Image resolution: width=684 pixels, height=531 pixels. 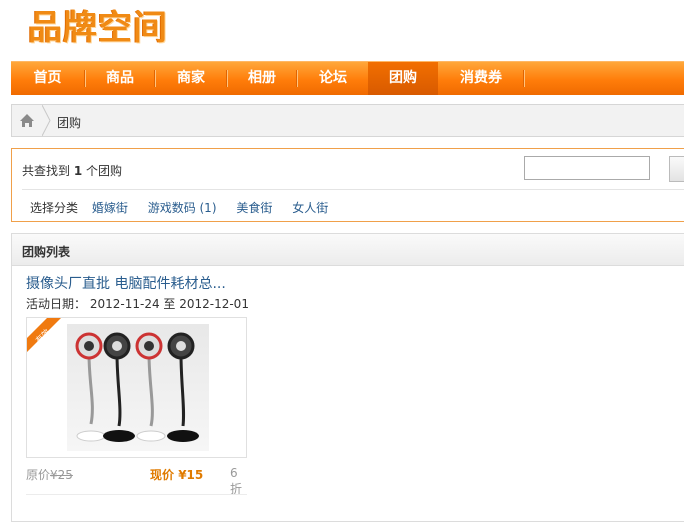 What do you see at coordinates (587, 168) in the screenshot?
I see `search-input` at bounding box center [587, 168].